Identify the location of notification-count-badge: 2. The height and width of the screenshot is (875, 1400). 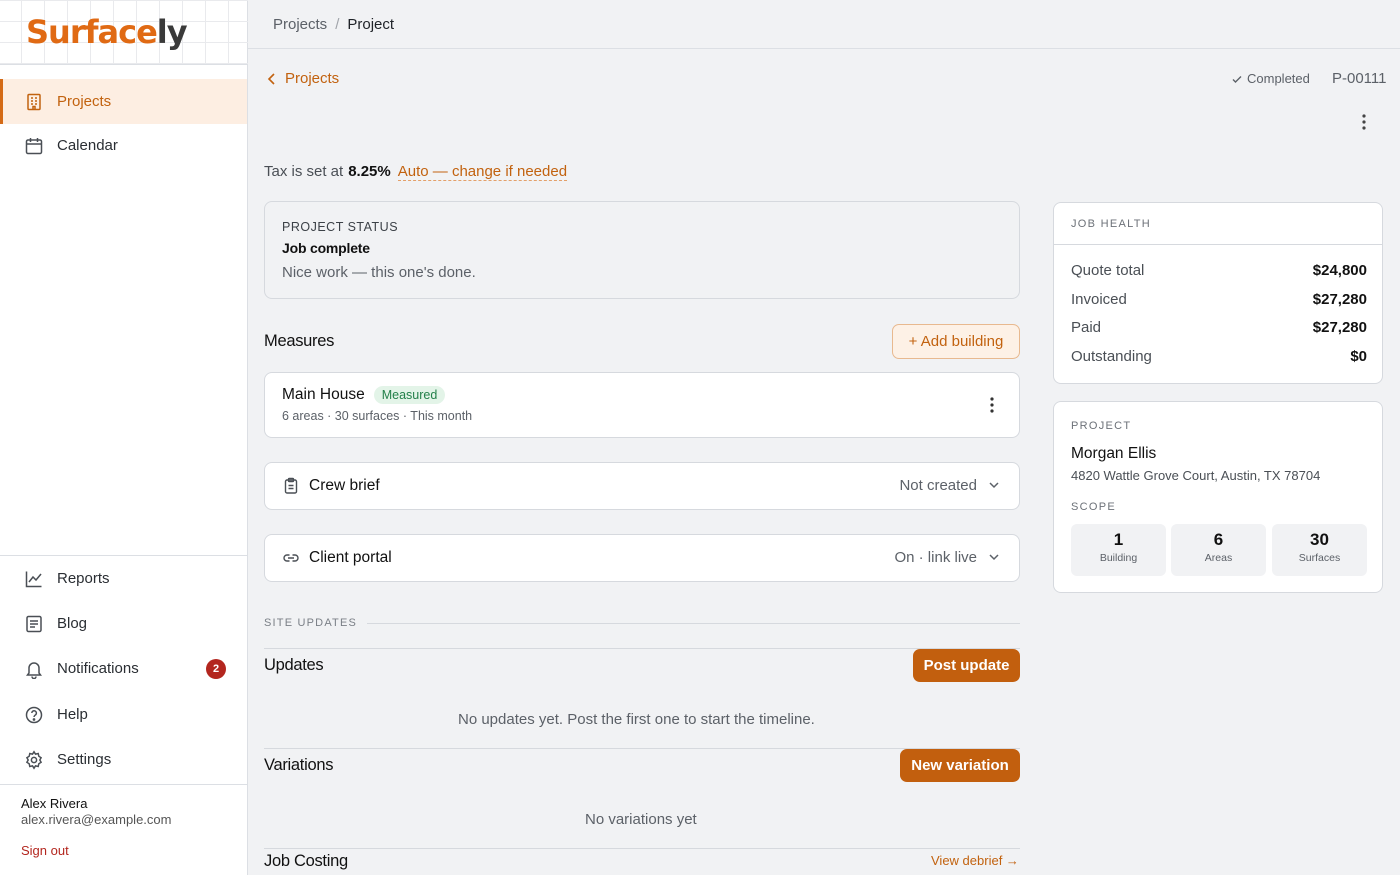
(216, 668).